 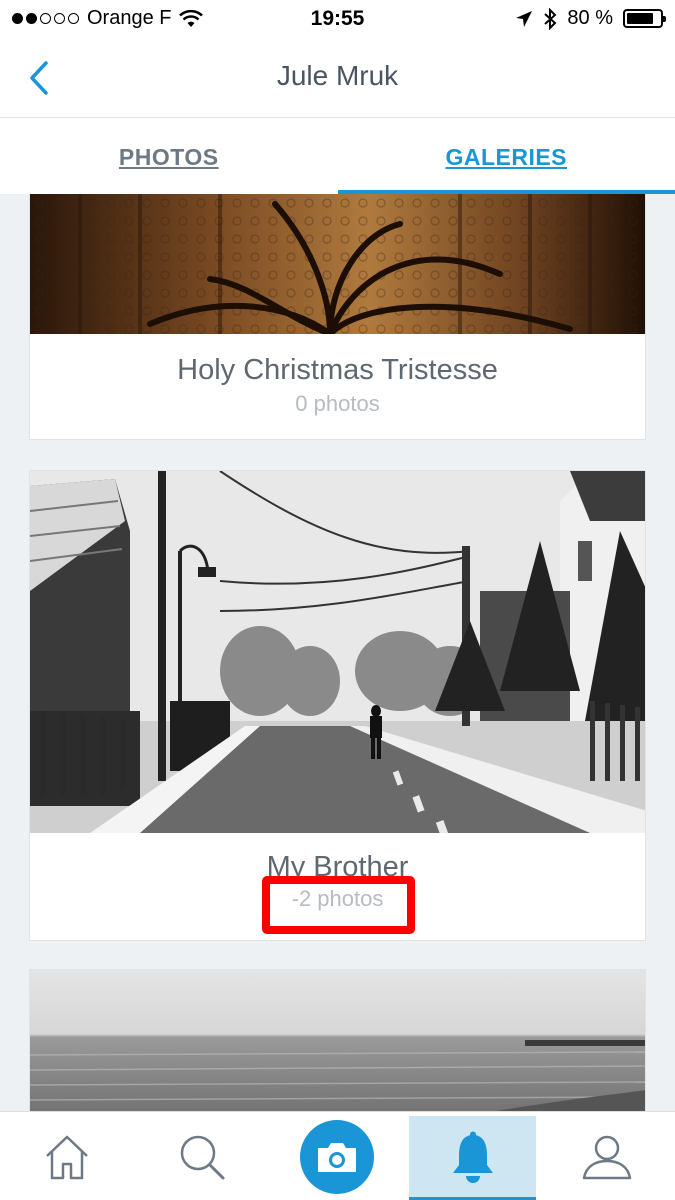 I want to click on camera-icon, so click(x=337, y=1157).